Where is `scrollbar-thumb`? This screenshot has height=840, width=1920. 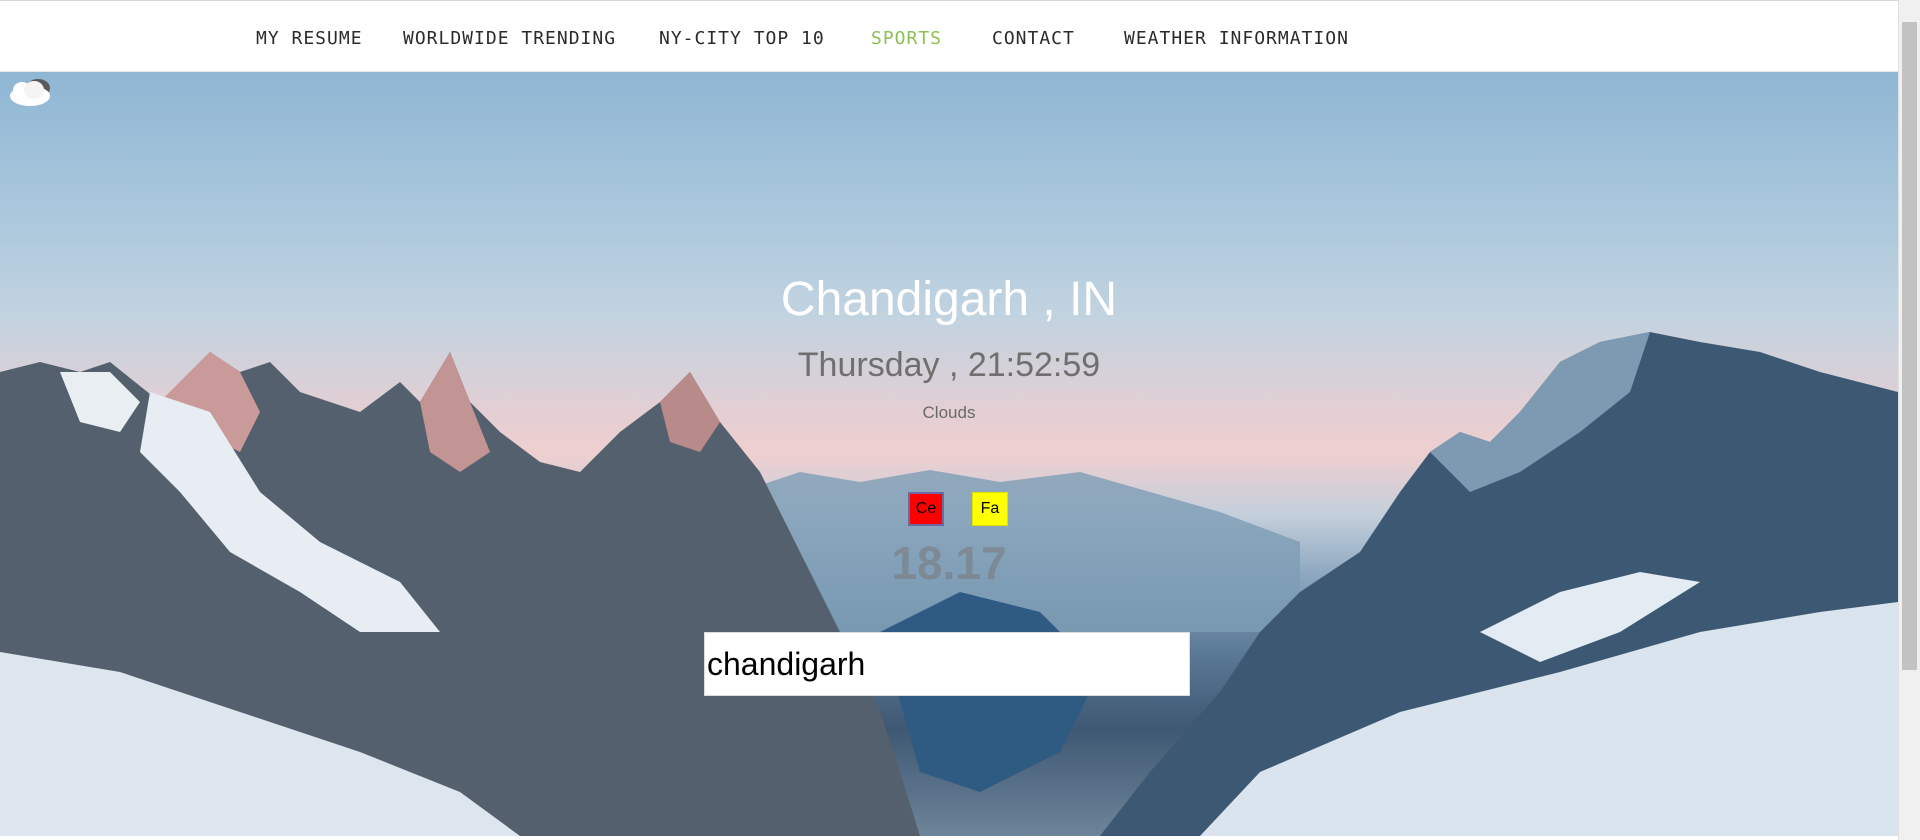
scrollbar-thumb is located at coordinates (1909, 346).